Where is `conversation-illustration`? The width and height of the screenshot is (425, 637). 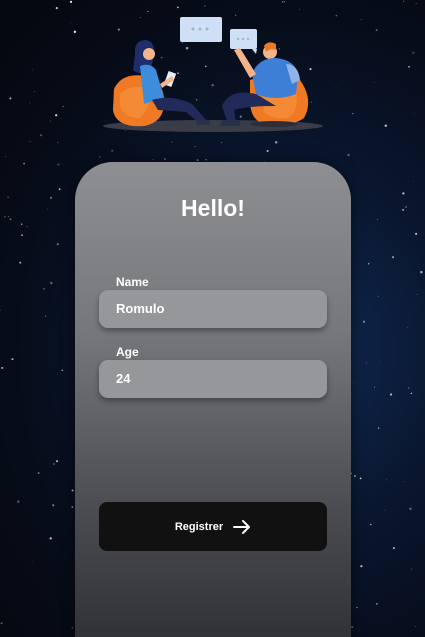 conversation-illustration is located at coordinates (213, 74).